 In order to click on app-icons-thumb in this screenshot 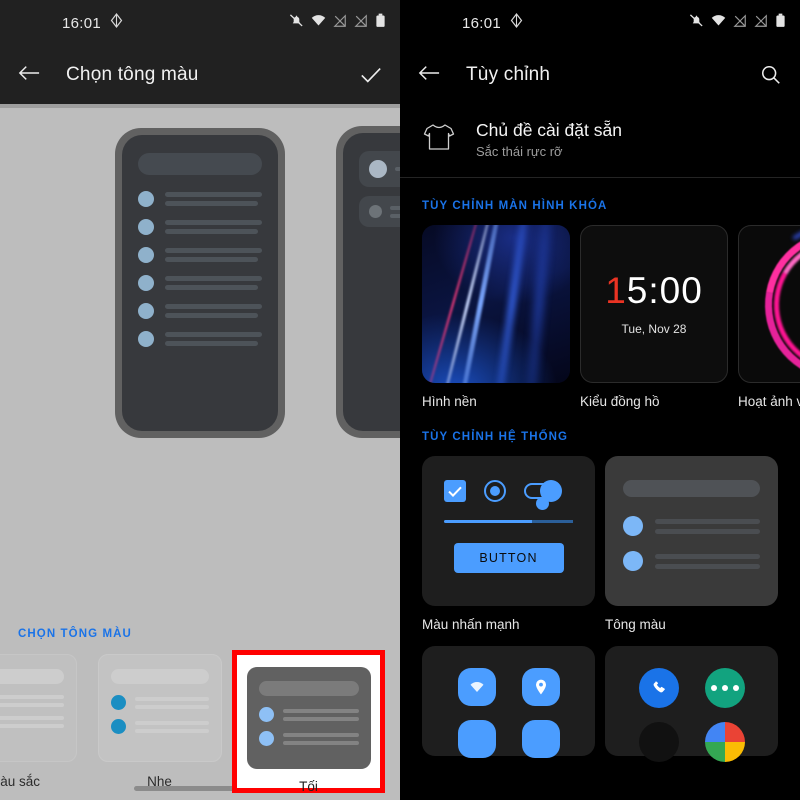, I will do `click(691, 704)`.